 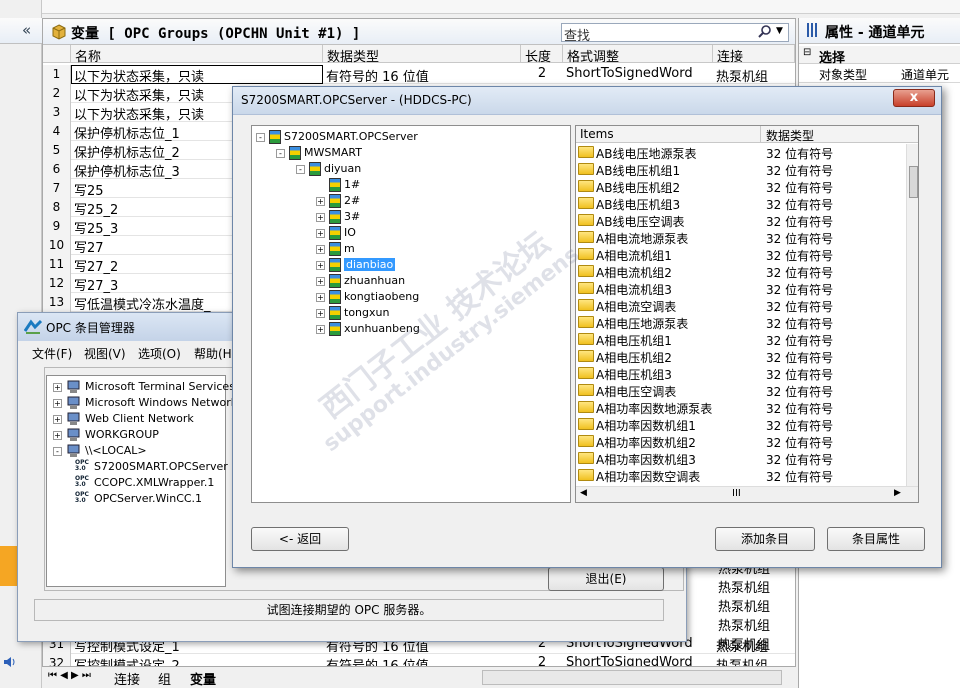 I want to click on search-dropdown-icon: ▼, so click(x=779, y=31).